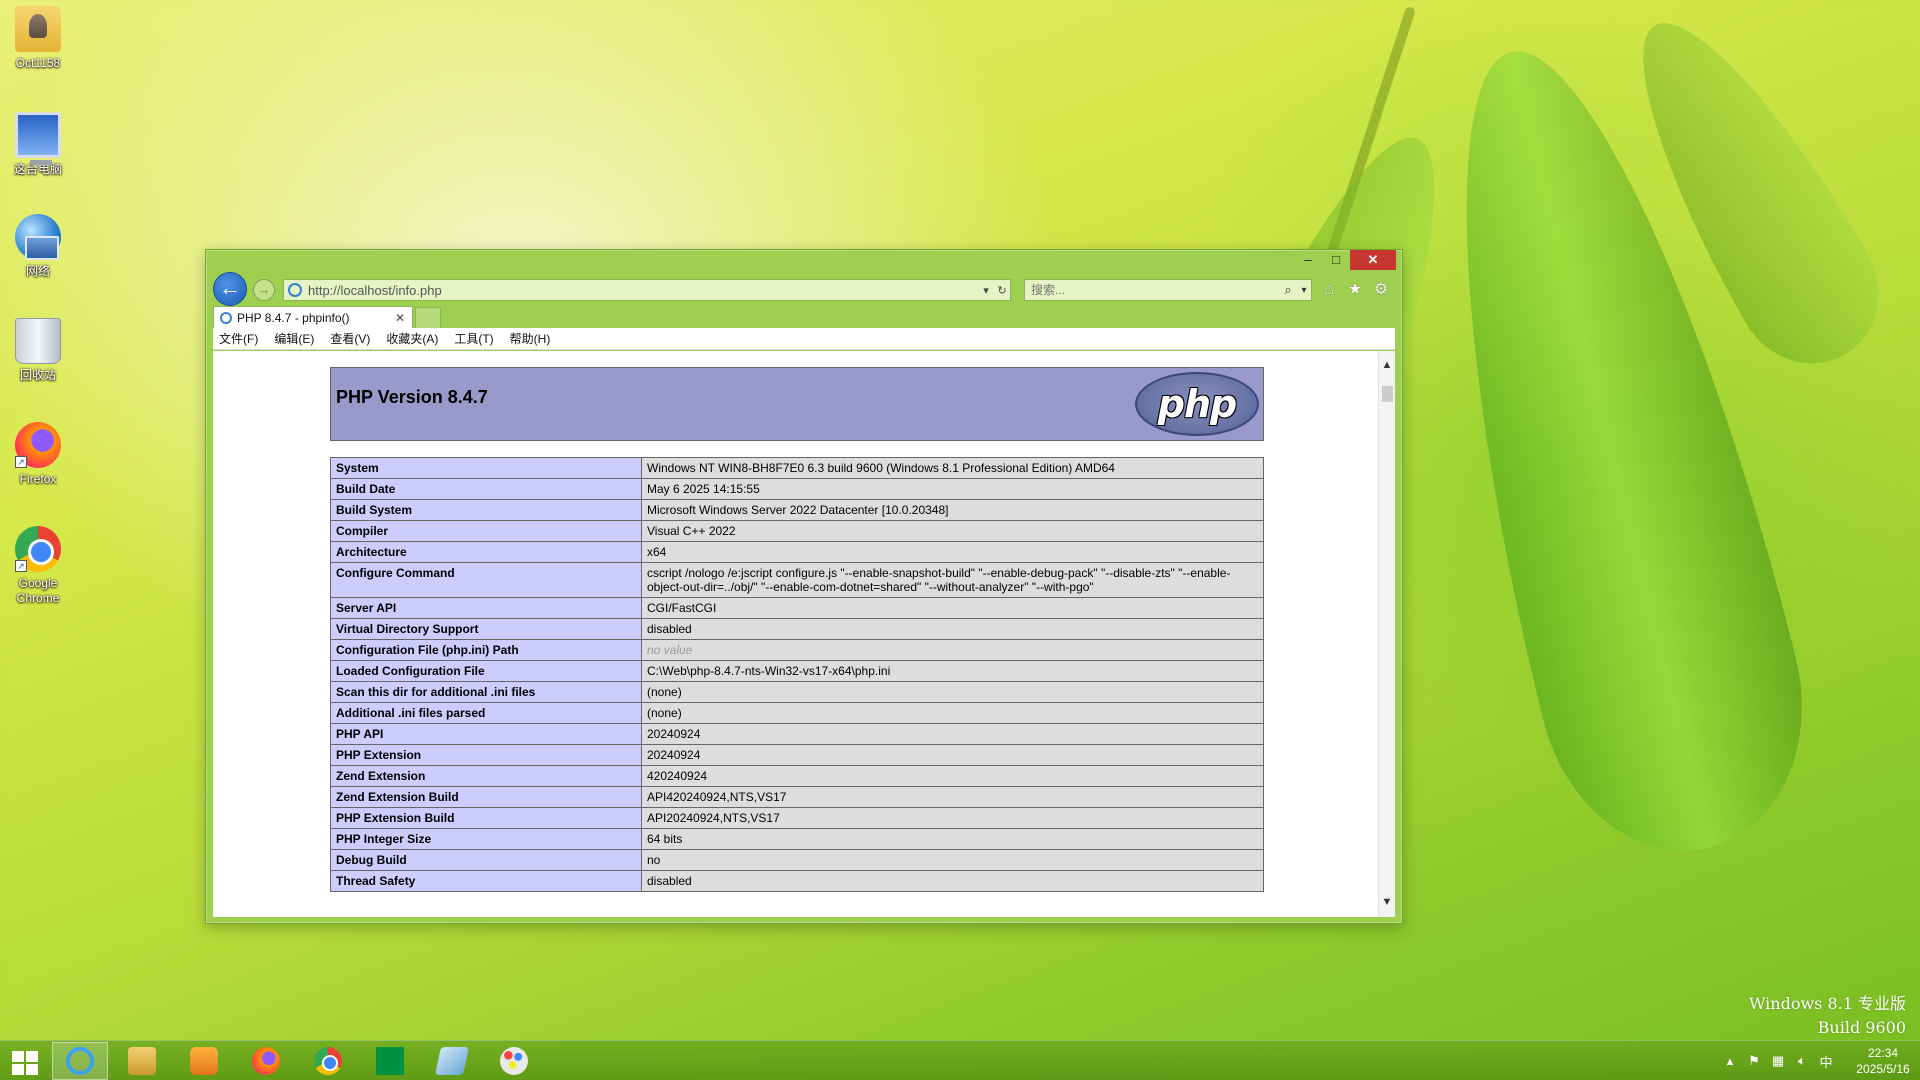 The image size is (1920, 1080). Describe the element at coordinates (473, 338) in the screenshot. I see `menu-tools: 工具(T)` at that location.